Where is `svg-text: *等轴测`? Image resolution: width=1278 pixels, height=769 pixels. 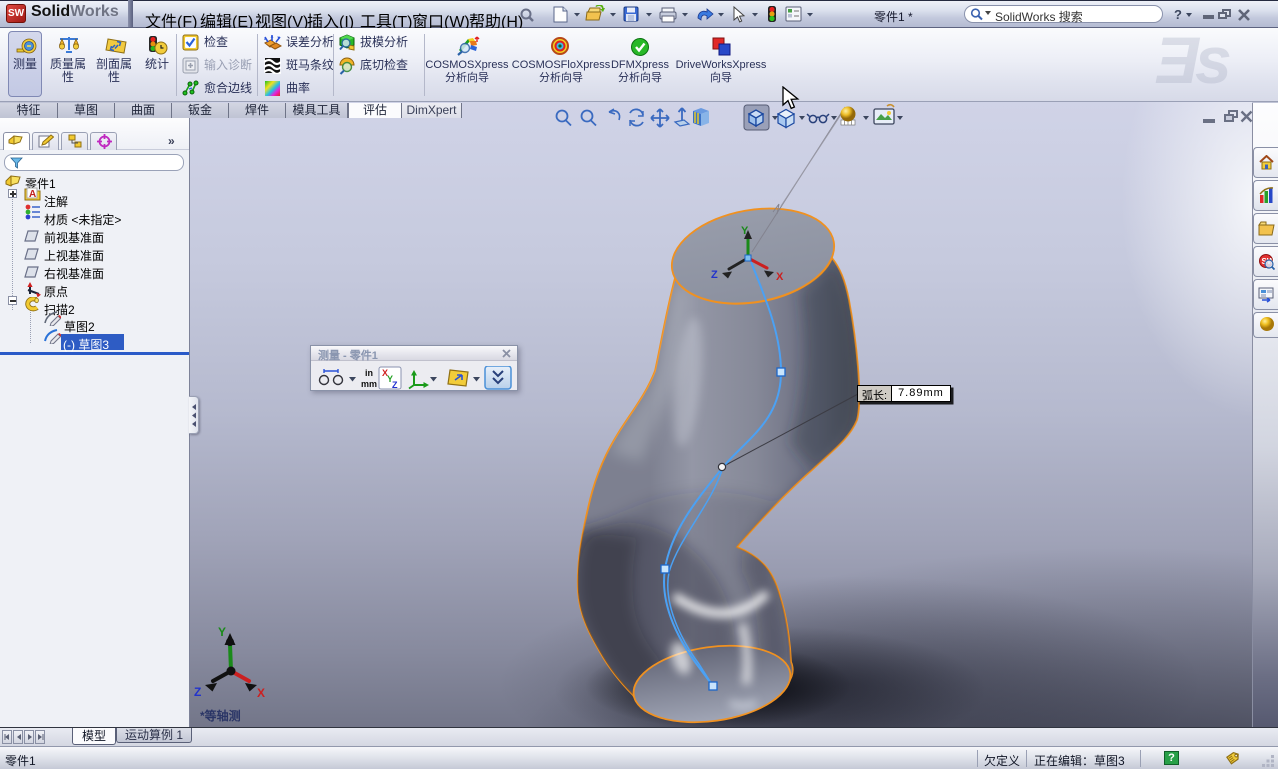 svg-text: *等轴测 is located at coordinates (220, 715).